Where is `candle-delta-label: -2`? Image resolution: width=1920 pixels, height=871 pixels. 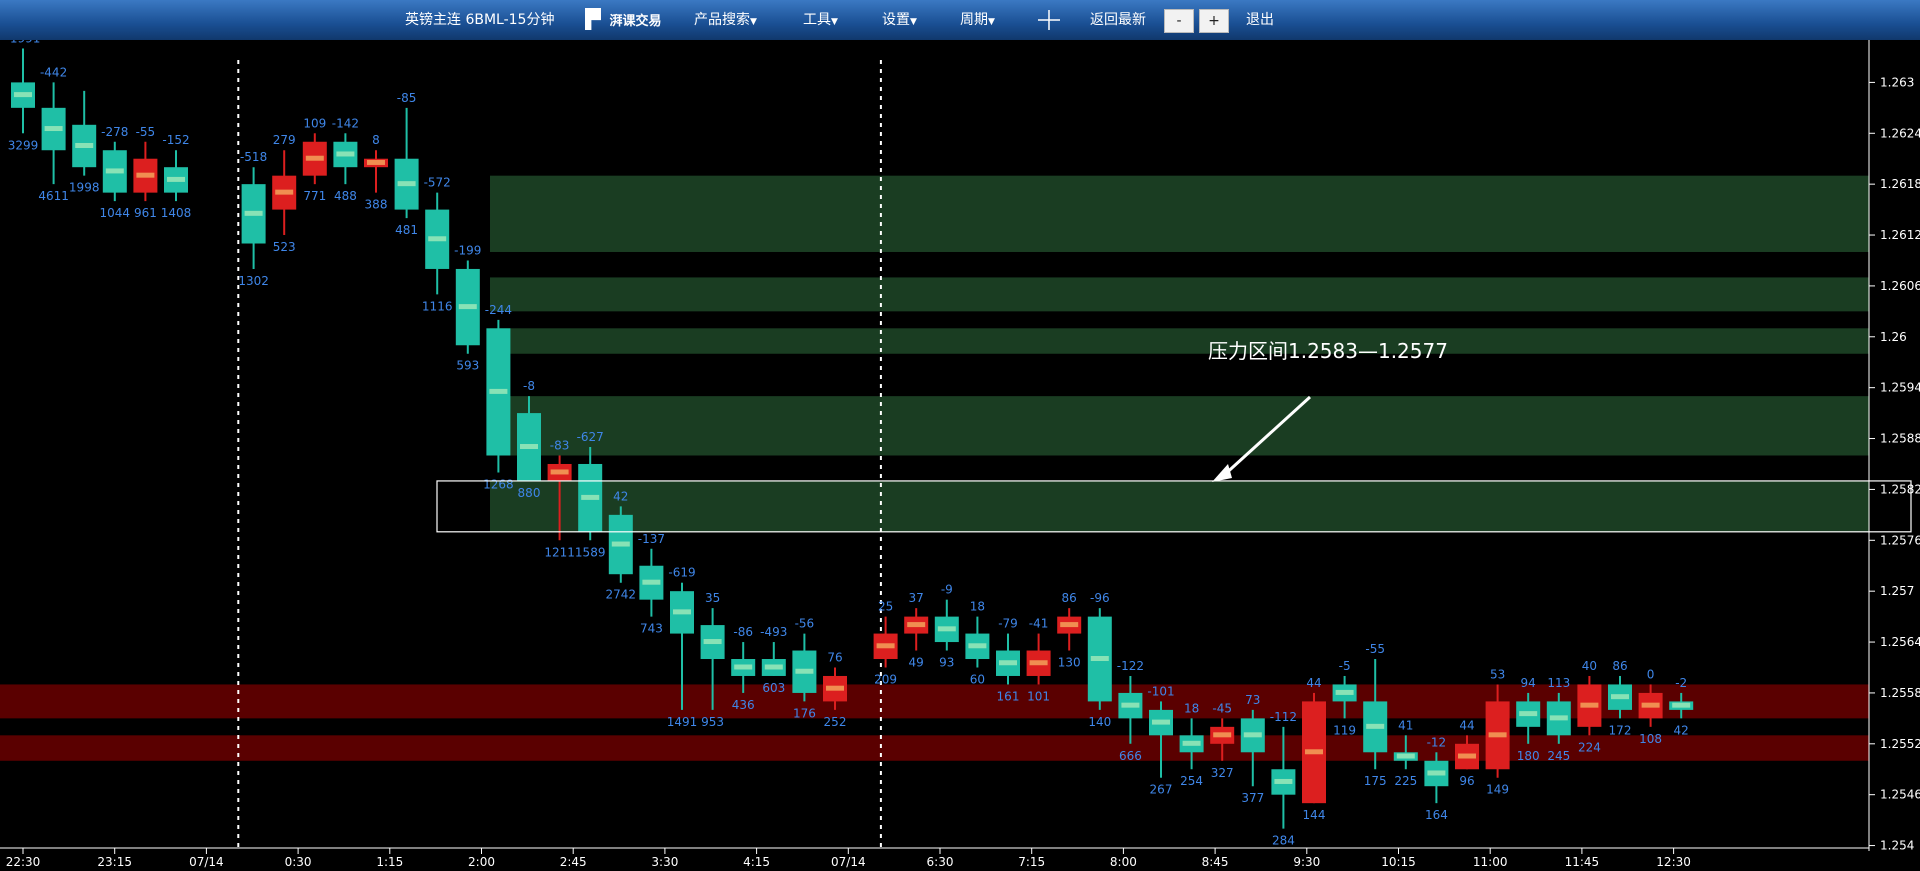 candle-delta-label: -2 is located at coordinates (1681, 683).